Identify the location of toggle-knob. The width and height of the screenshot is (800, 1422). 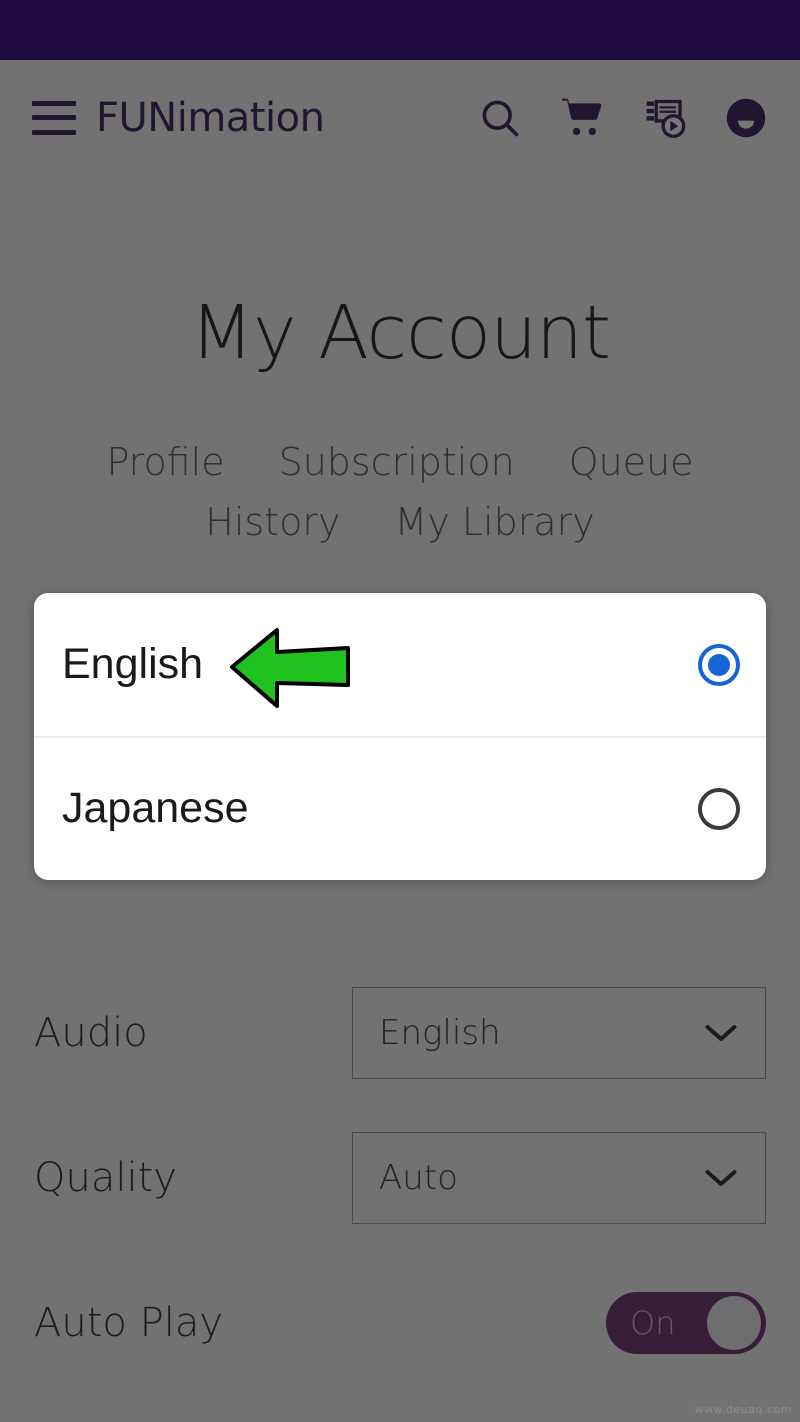
(734, 1322).